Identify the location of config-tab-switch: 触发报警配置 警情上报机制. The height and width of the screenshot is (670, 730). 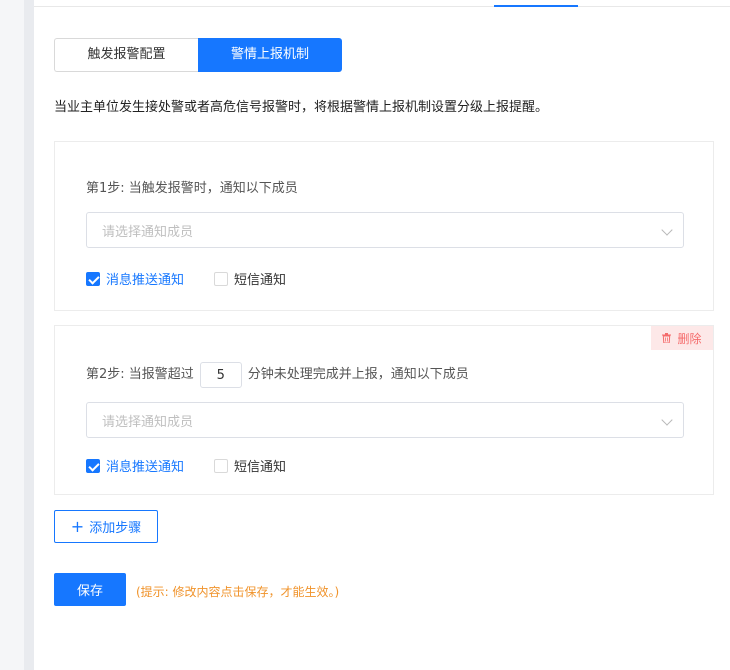
(198, 55).